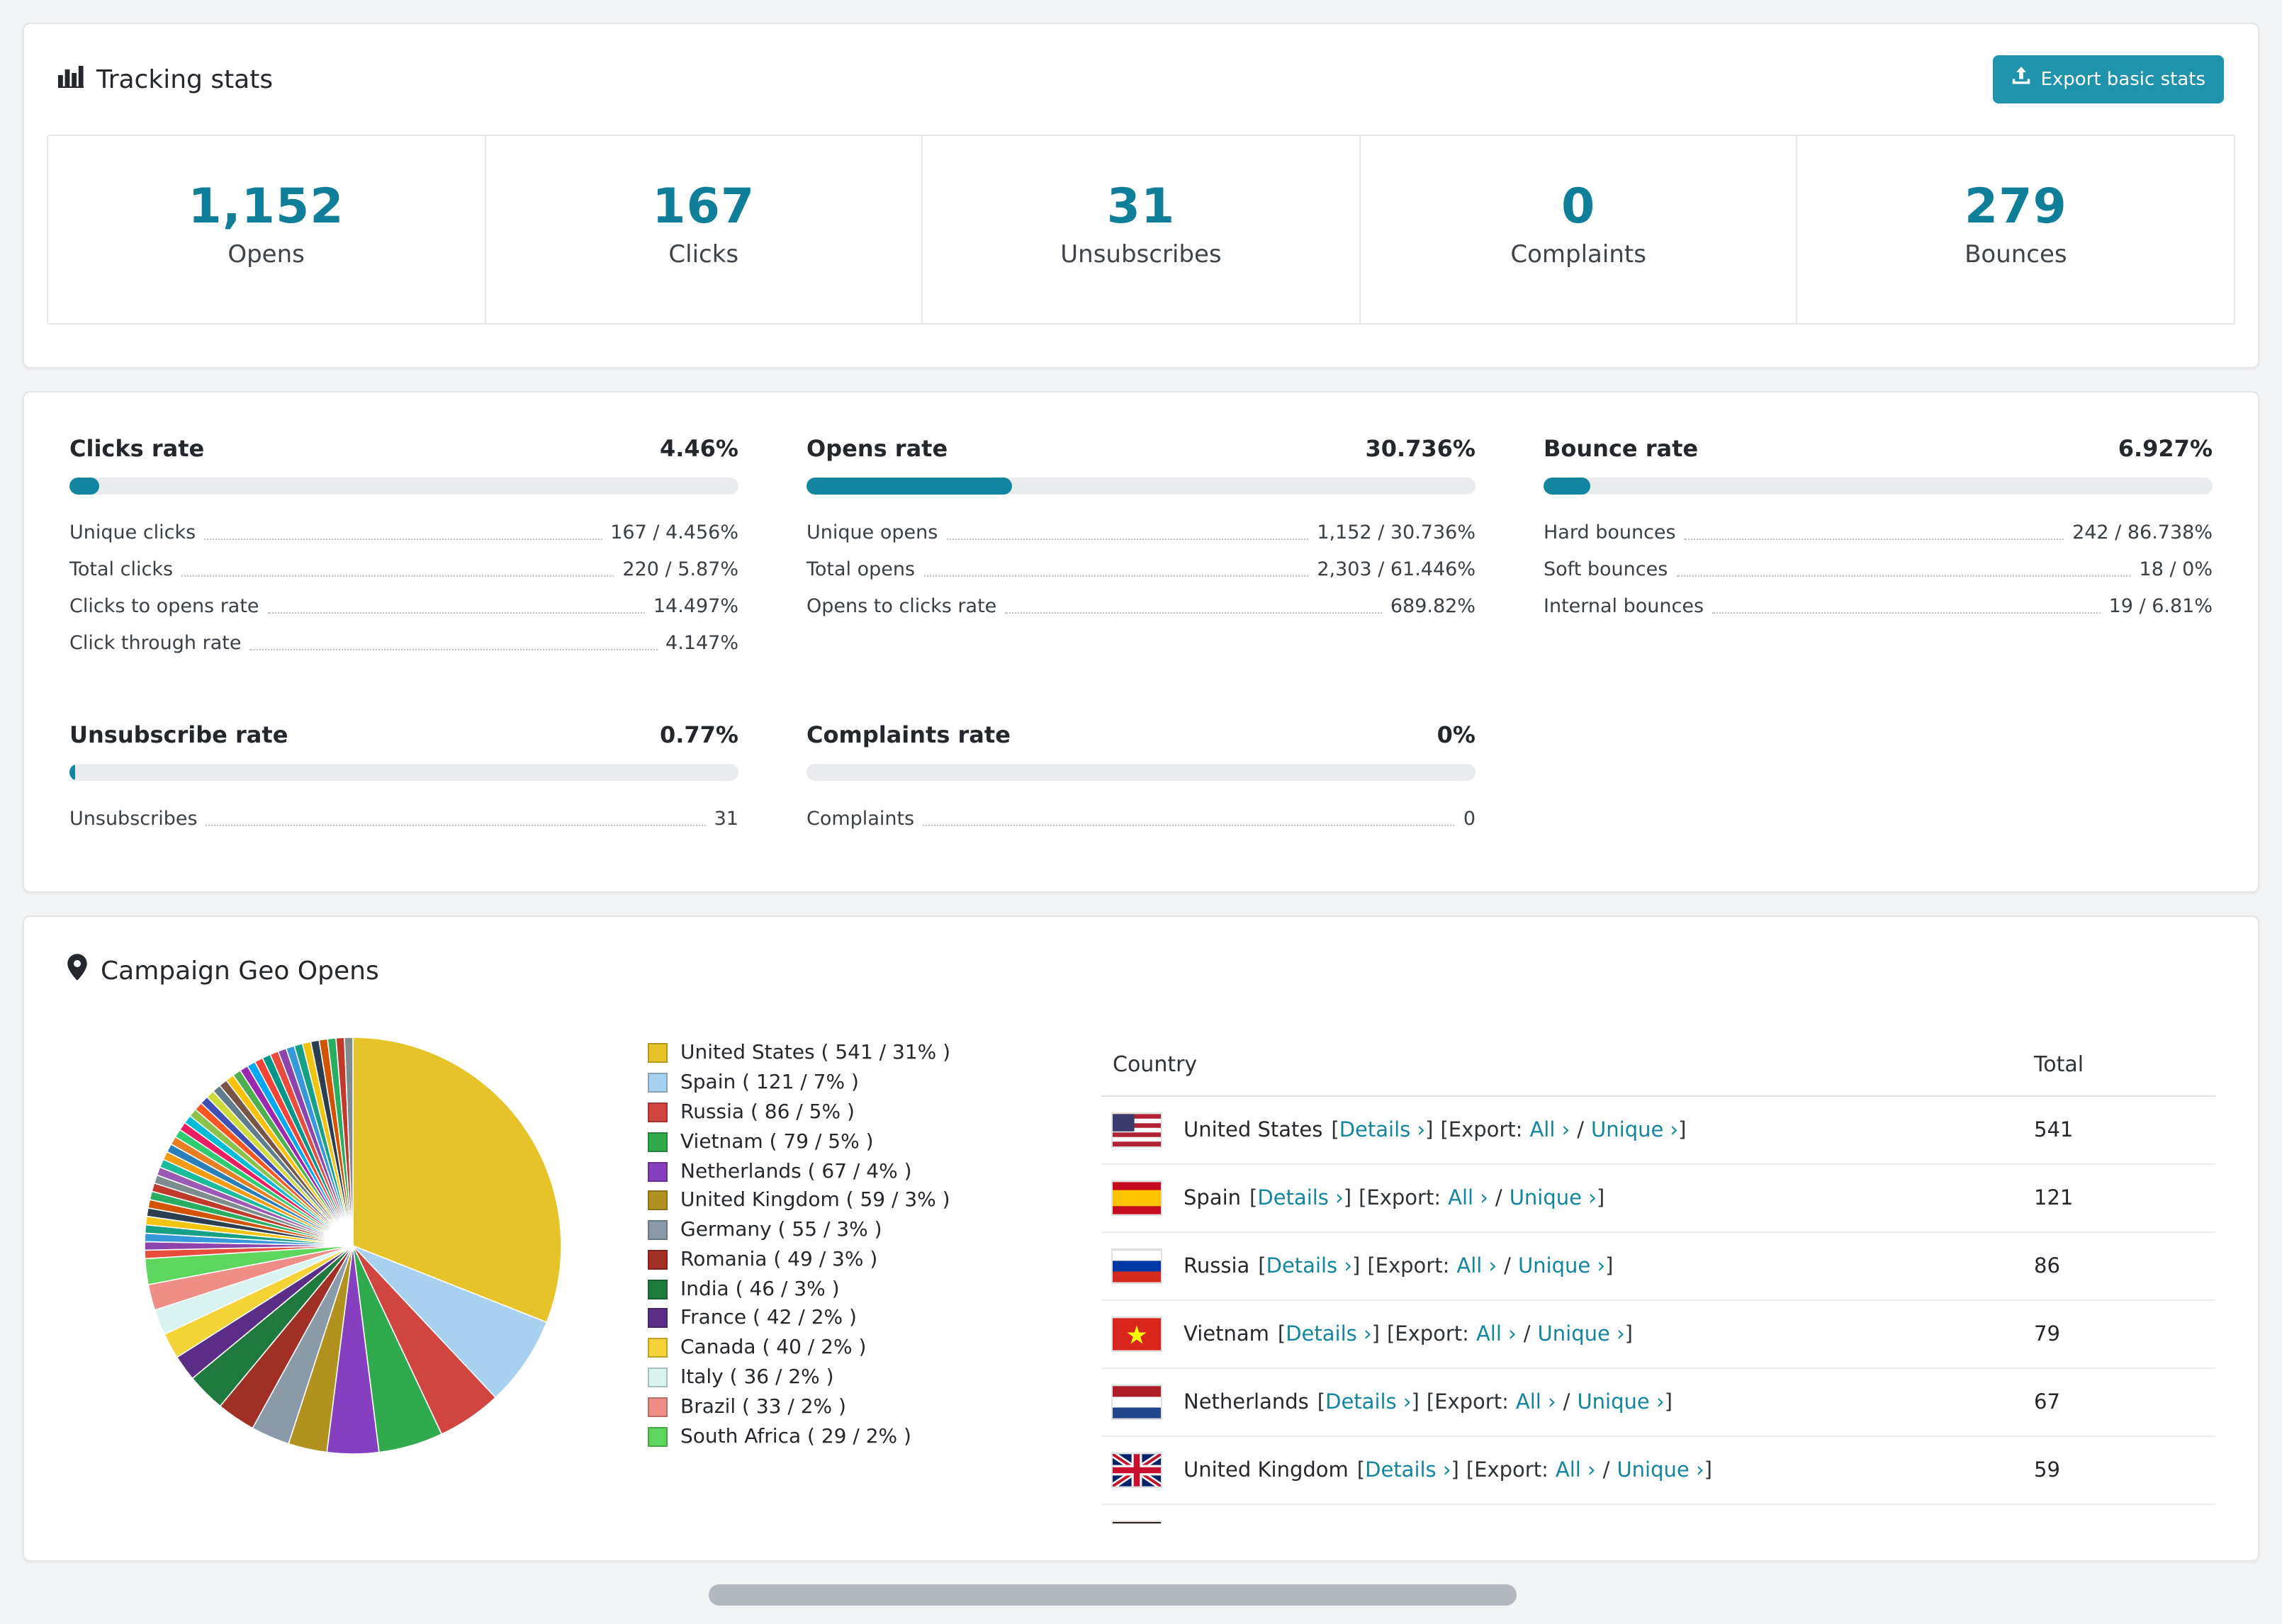 This screenshot has height=1624, width=2282. I want to click on rate-title: Opens rate, so click(877, 449).